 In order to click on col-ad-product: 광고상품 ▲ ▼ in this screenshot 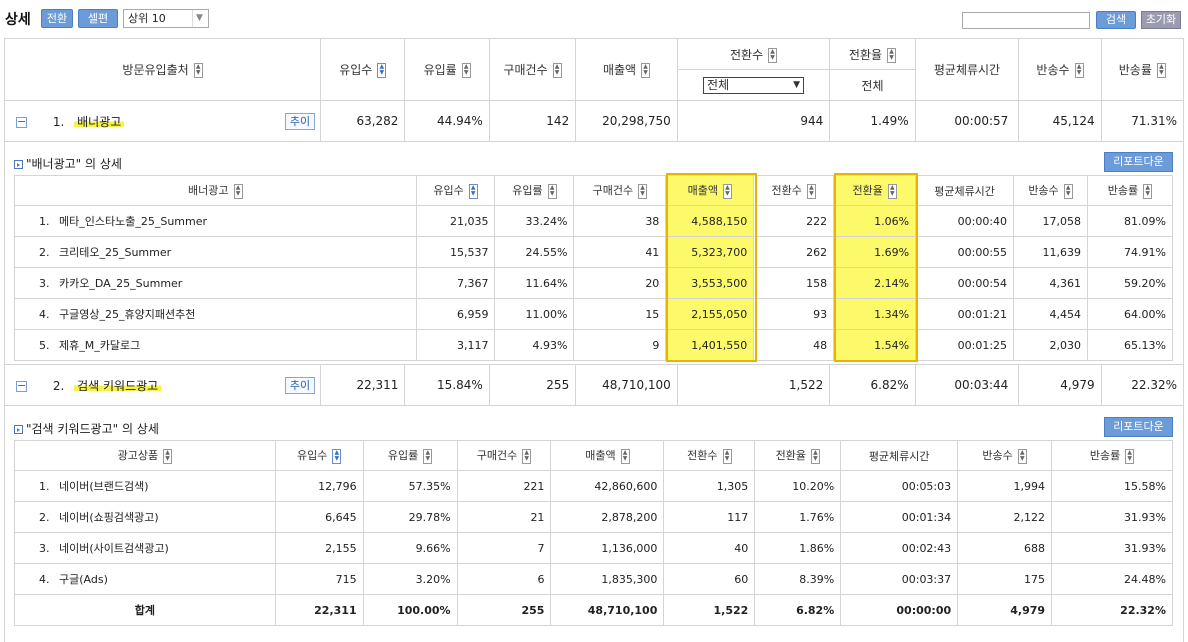, I will do `click(145, 455)`.